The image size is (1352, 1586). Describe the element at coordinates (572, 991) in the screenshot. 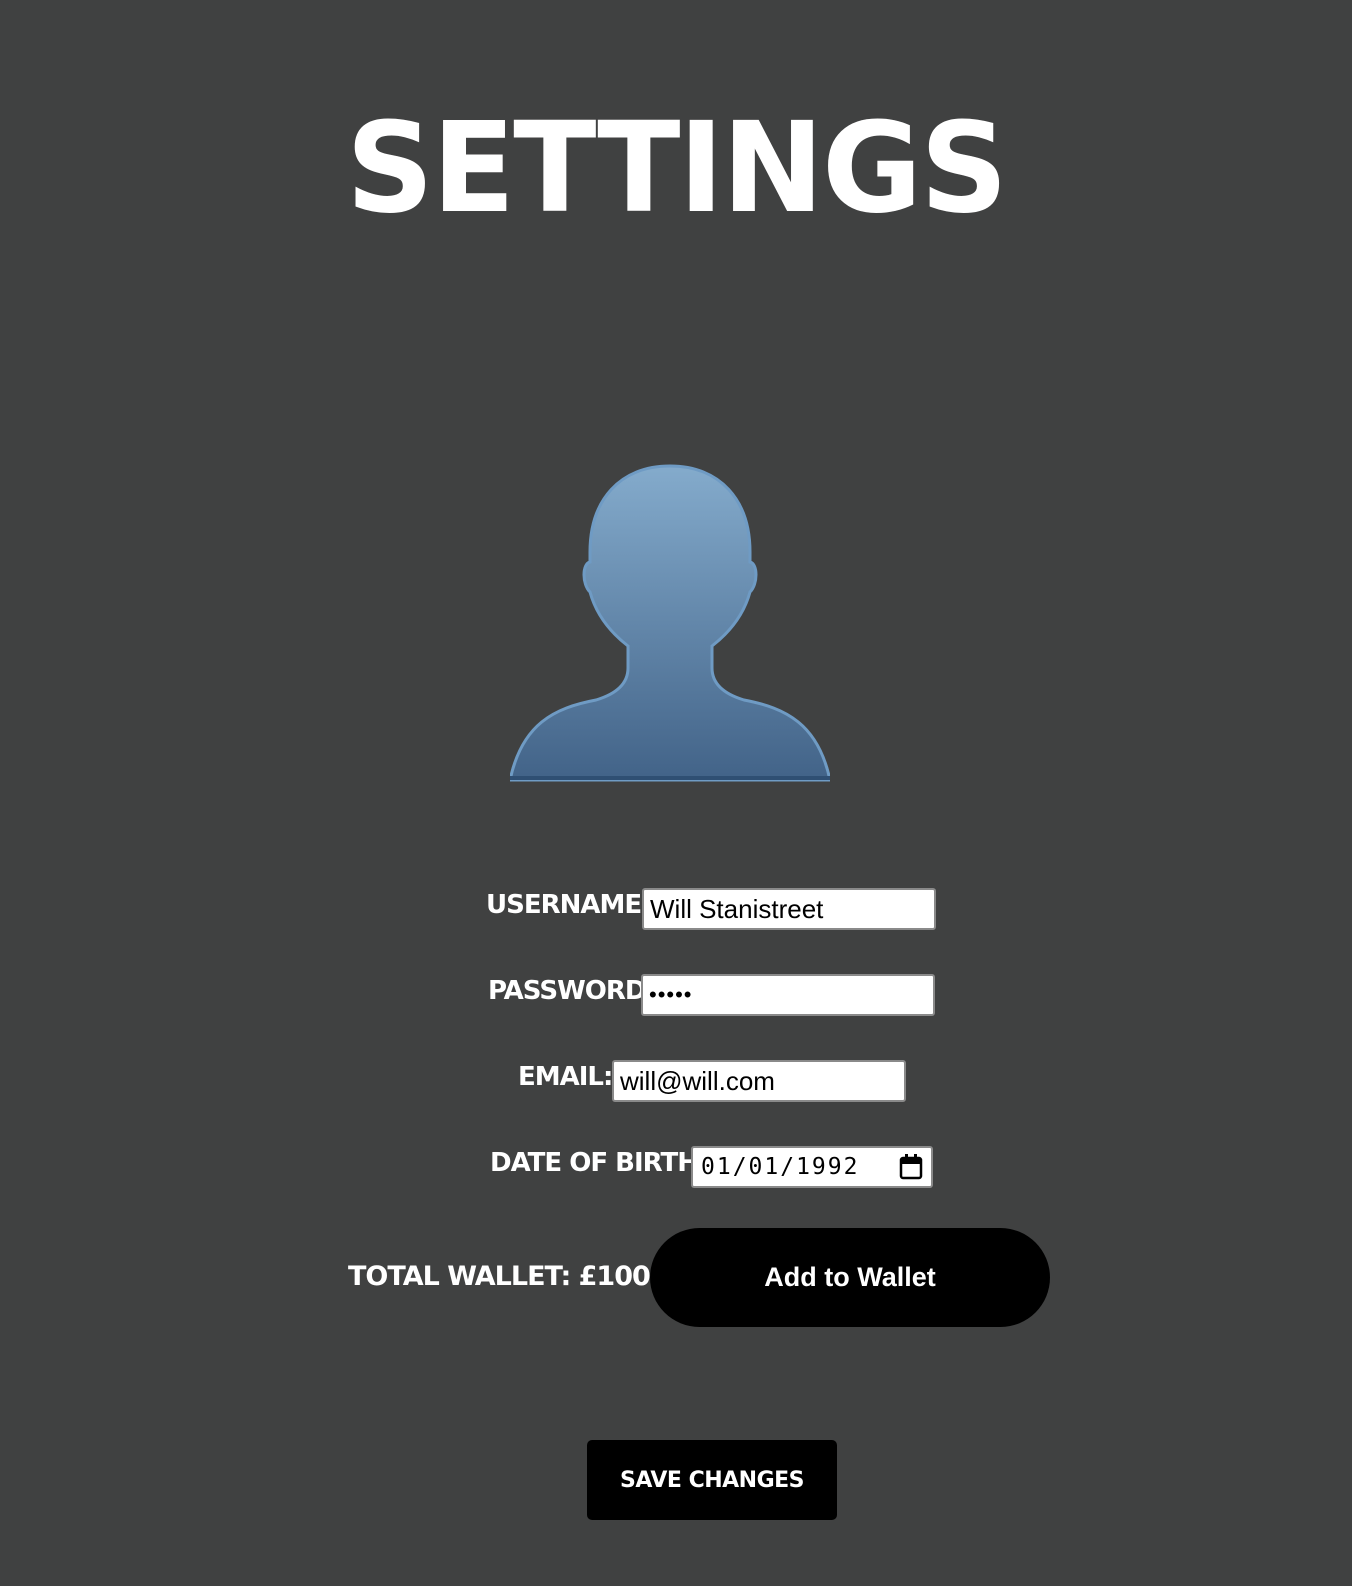

I see `password-label: PASSWORD:` at that location.